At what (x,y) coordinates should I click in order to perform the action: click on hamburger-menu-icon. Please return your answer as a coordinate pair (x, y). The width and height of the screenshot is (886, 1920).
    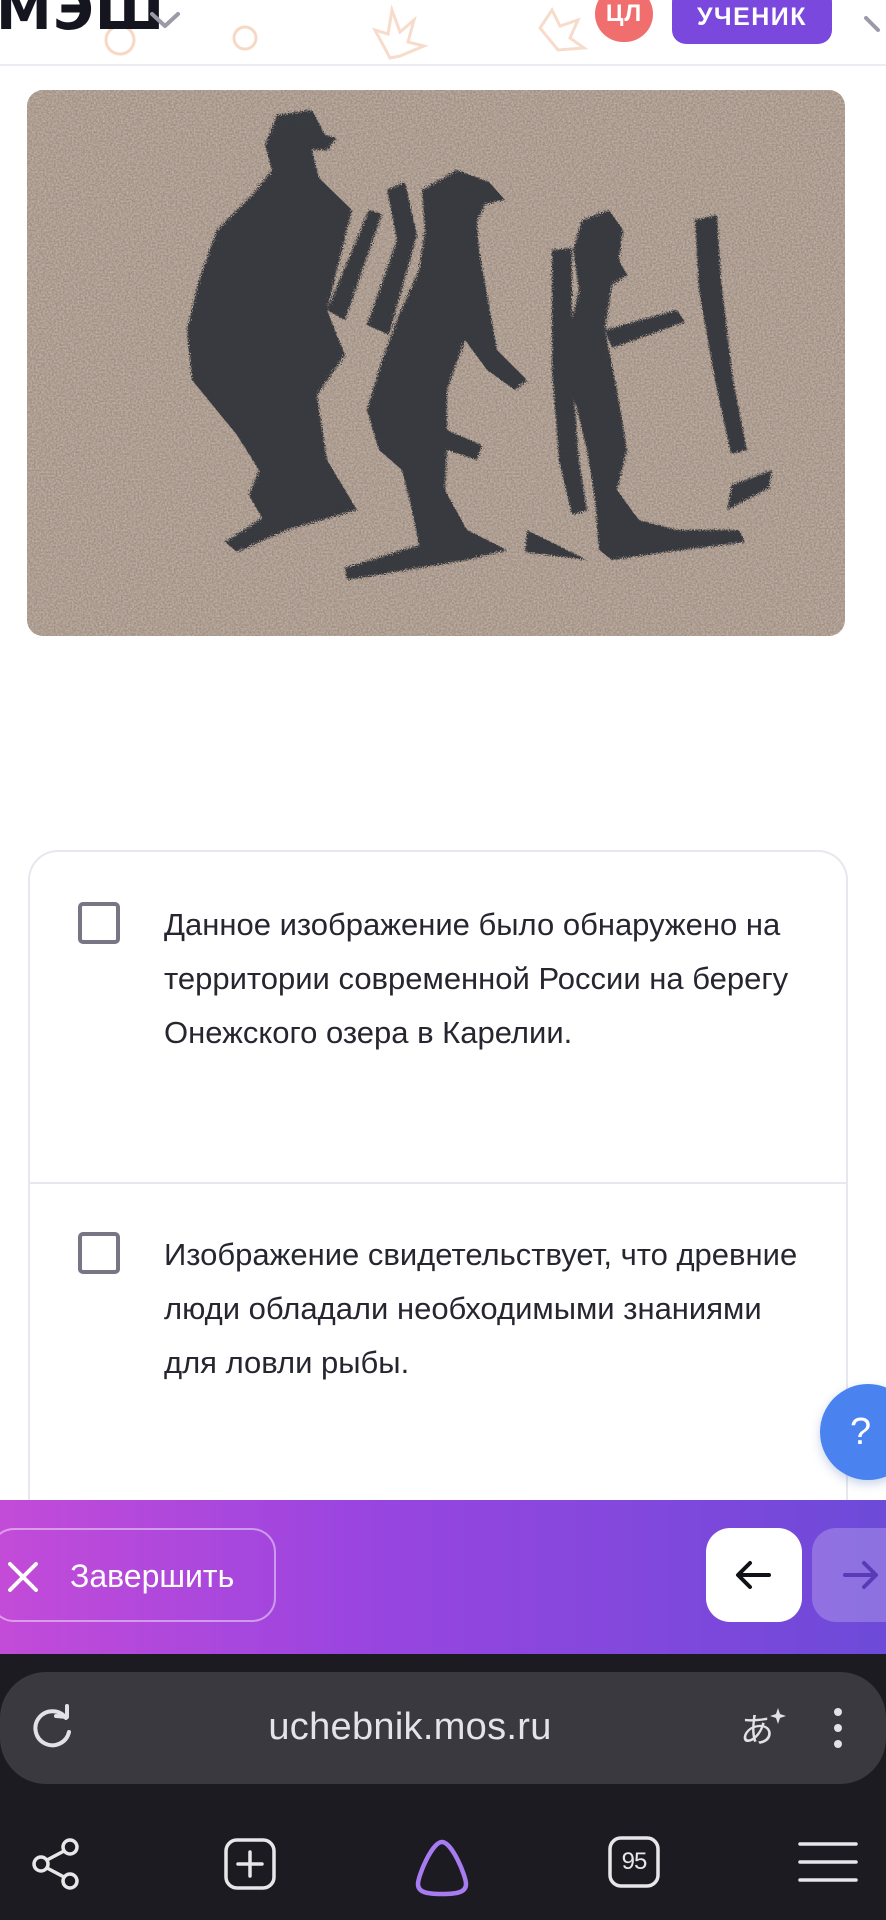
    Looking at the image, I should click on (828, 1862).